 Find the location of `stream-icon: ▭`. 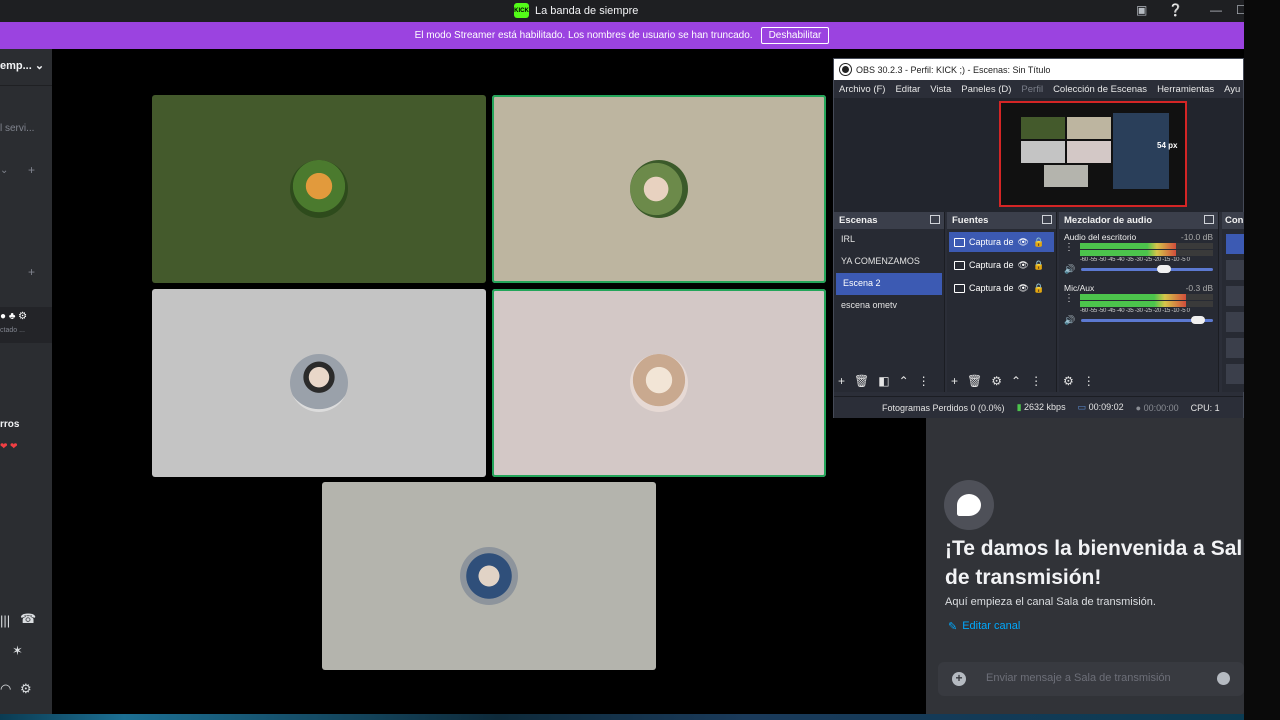

stream-icon: ▭ is located at coordinates (1082, 407).